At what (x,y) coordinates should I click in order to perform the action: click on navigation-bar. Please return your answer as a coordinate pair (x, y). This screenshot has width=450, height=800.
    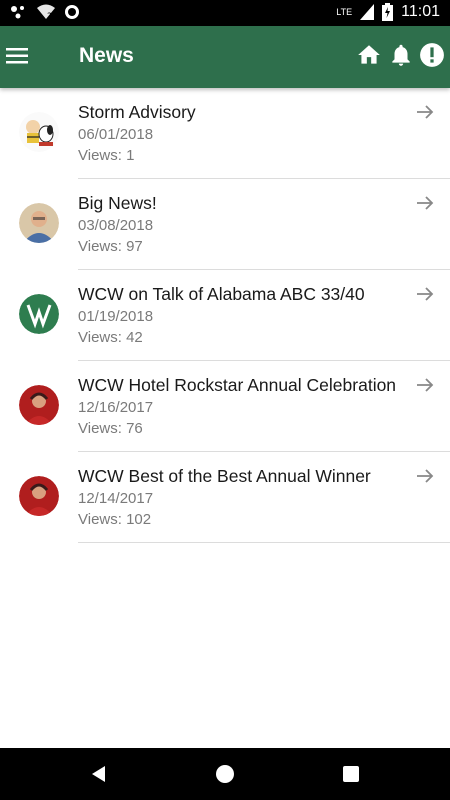
    Looking at the image, I should click on (225, 774).